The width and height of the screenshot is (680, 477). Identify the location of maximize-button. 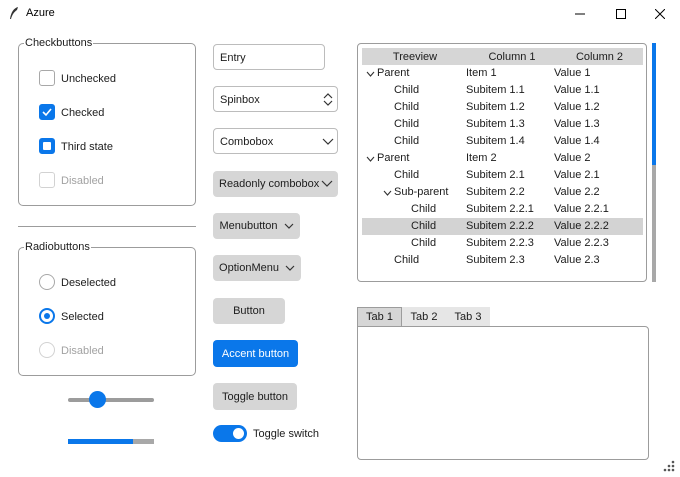
(621, 13).